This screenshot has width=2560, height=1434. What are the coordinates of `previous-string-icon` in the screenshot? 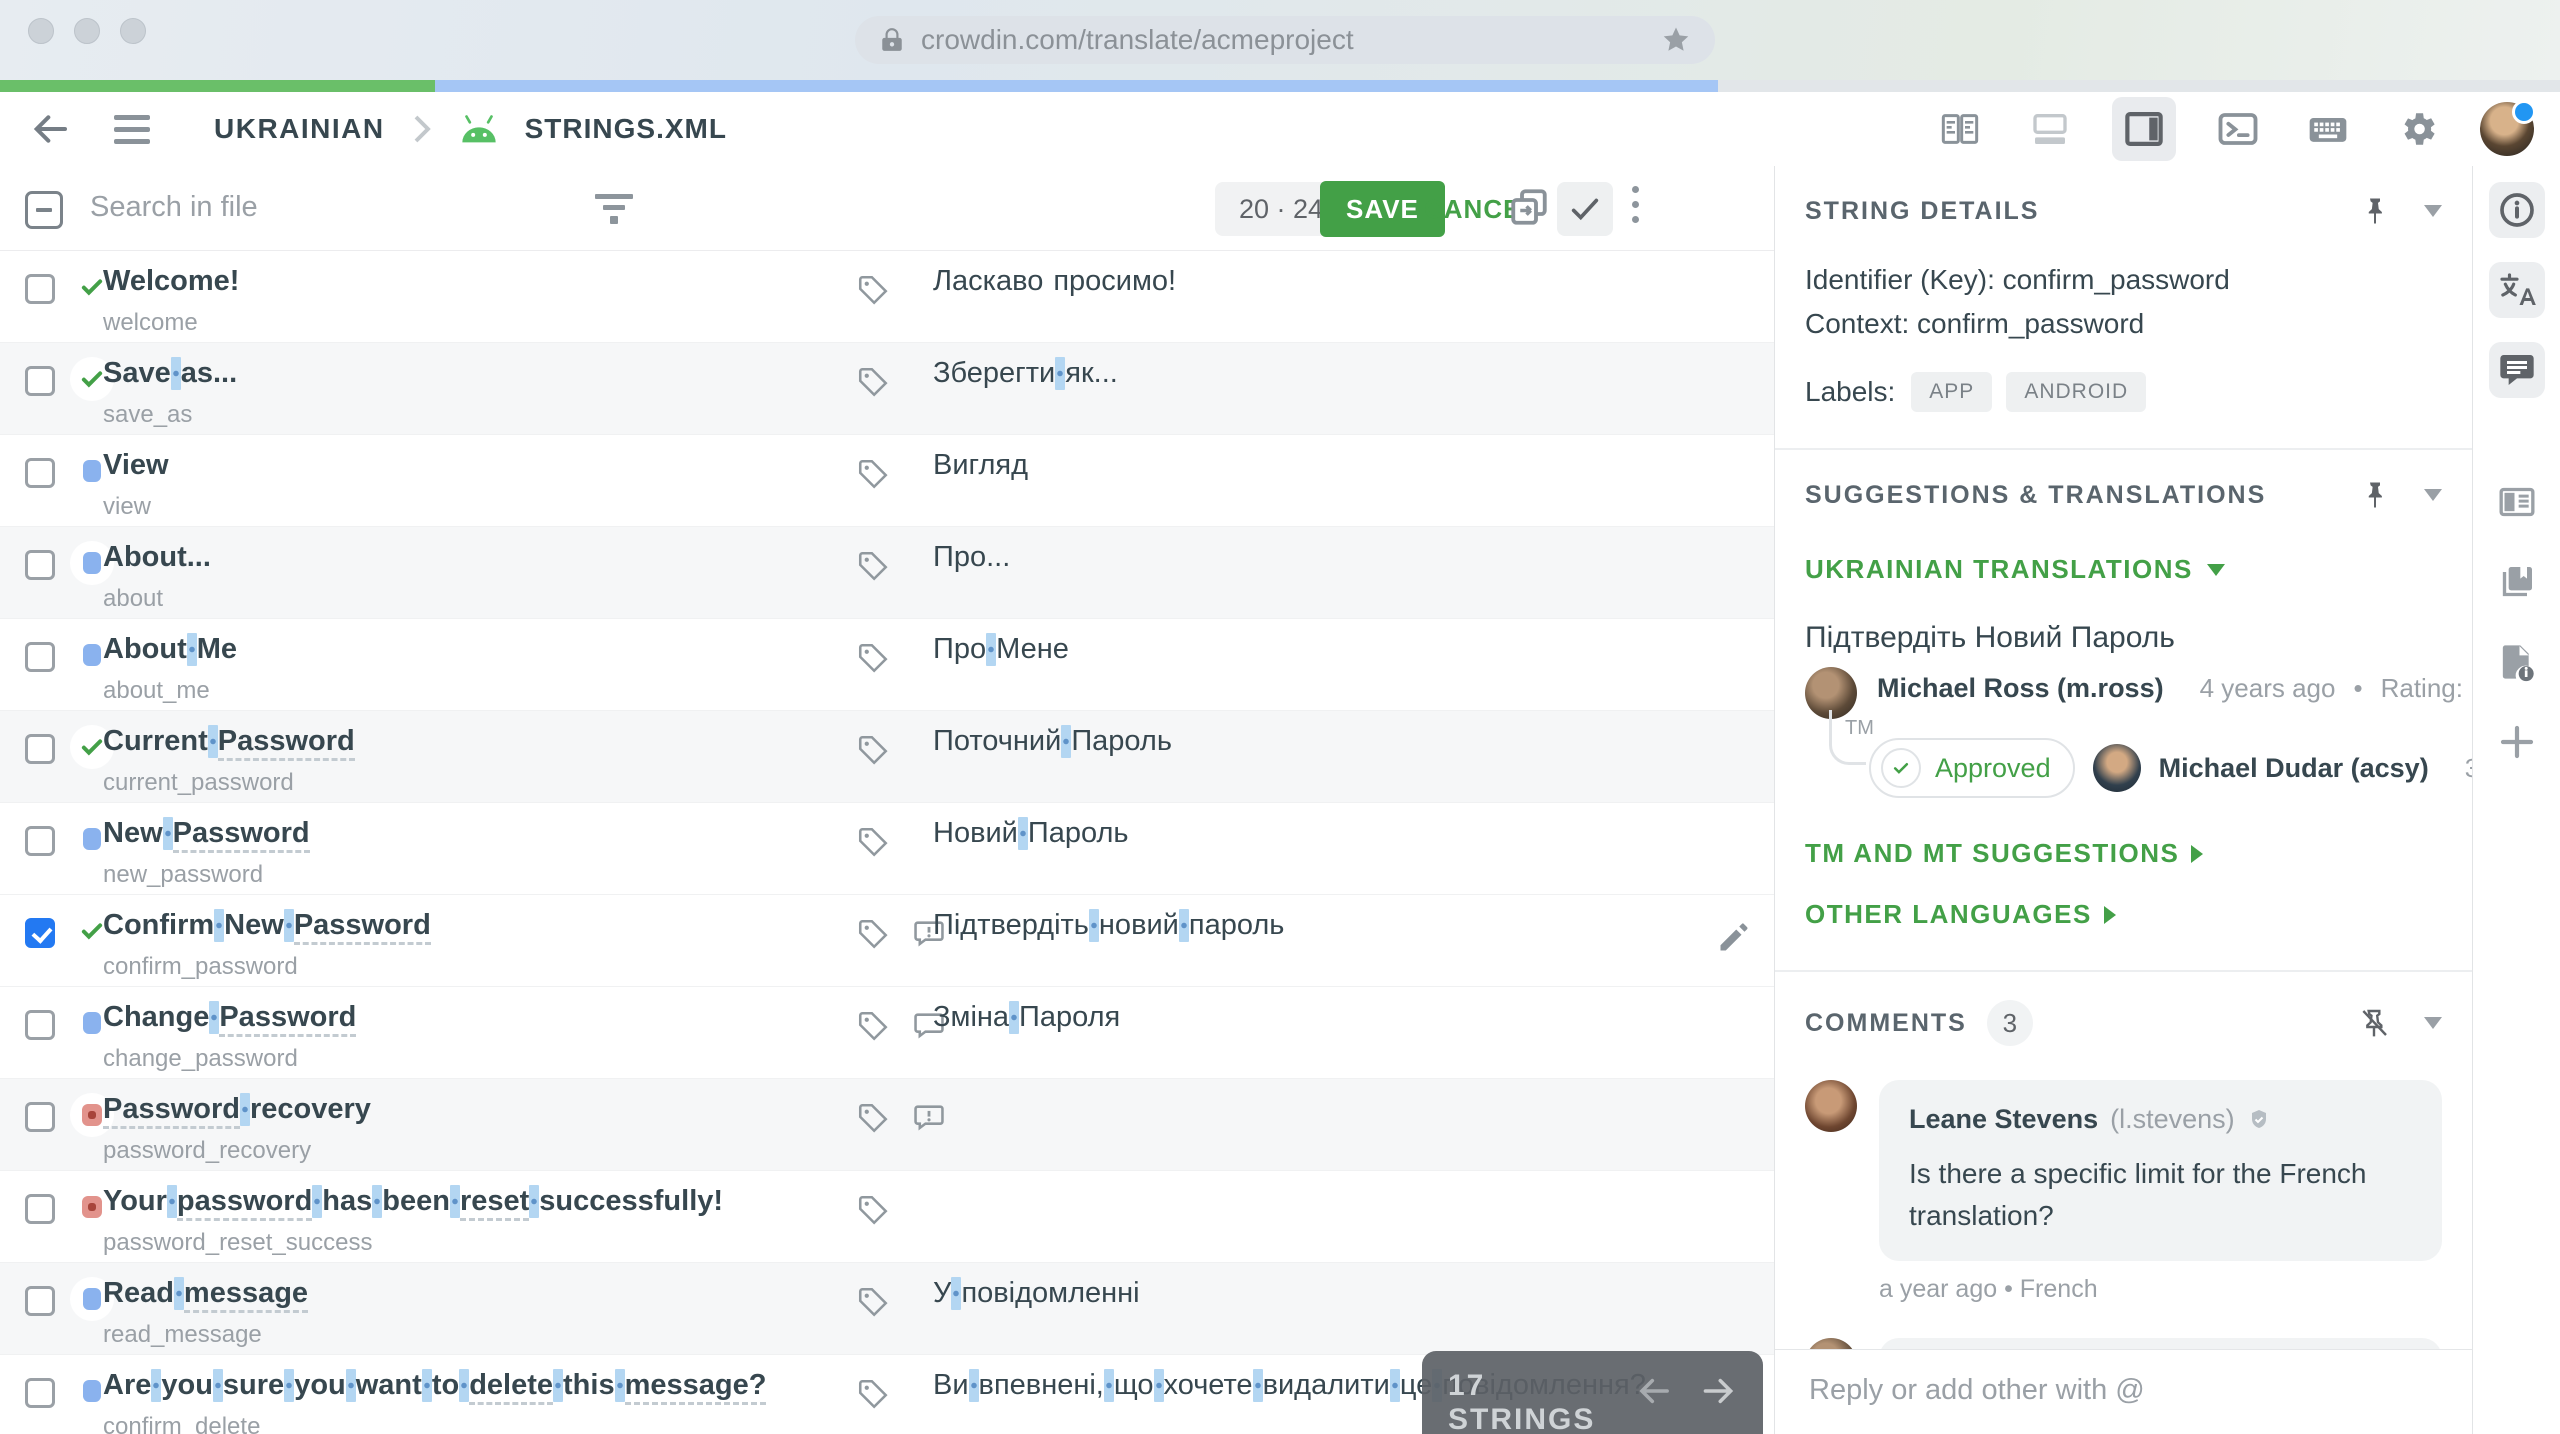 It's located at (1654, 1391).